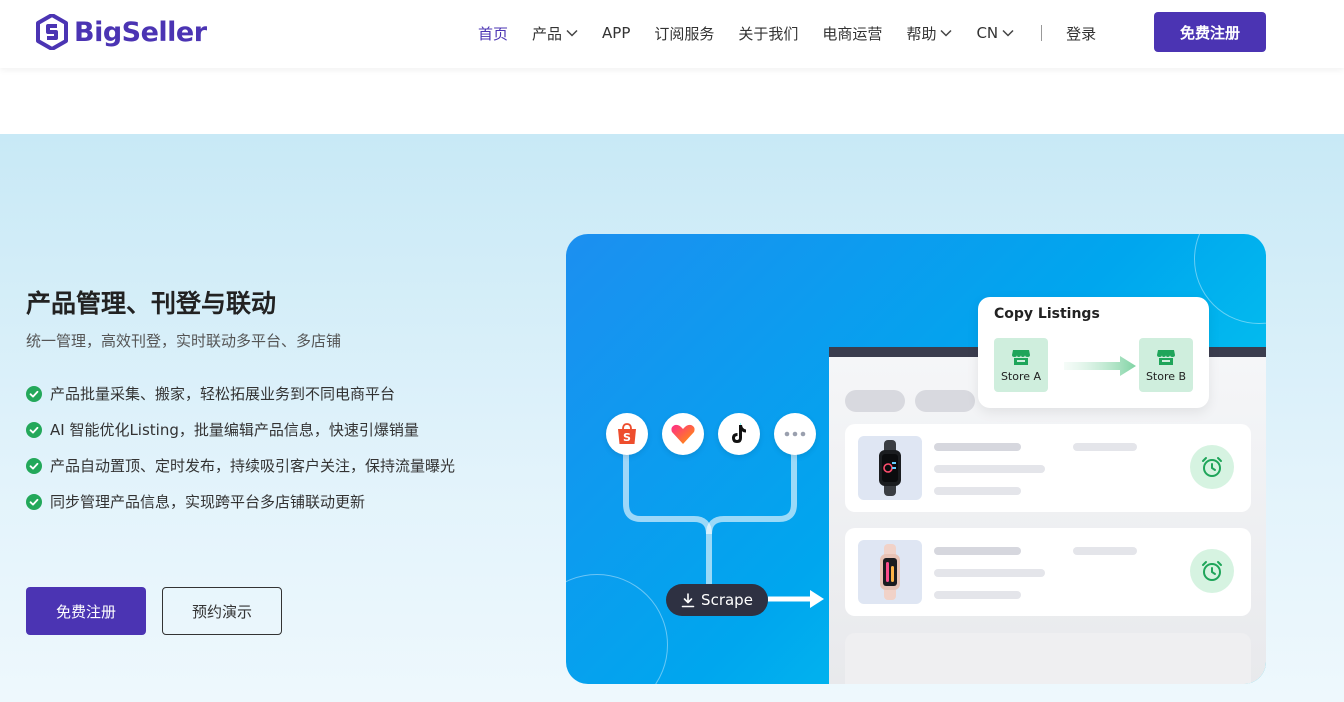 This screenshot has height=702, width=1344. What do you see at coordinates (1093, 352) in the screenshot?
I see `copy-listings-card: Copy Listings Store A Store B` at bounding box center [1093, 352].